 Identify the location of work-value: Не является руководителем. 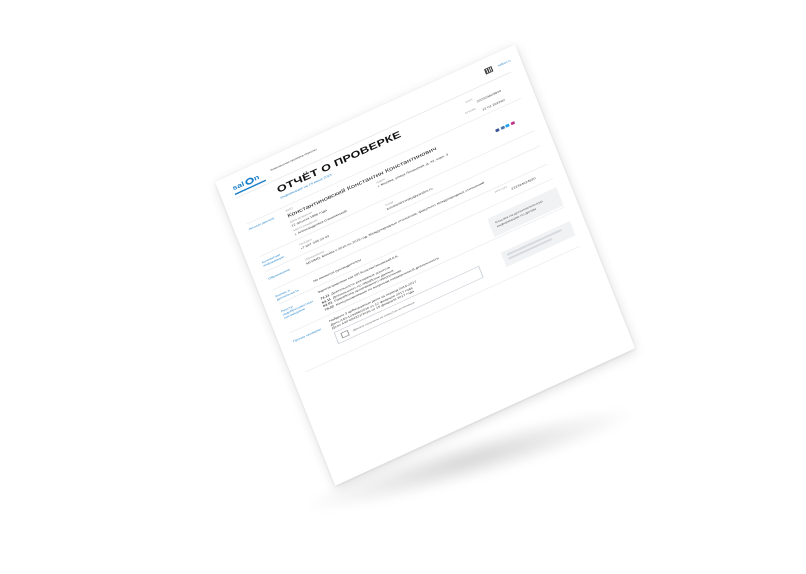
(337, 270).